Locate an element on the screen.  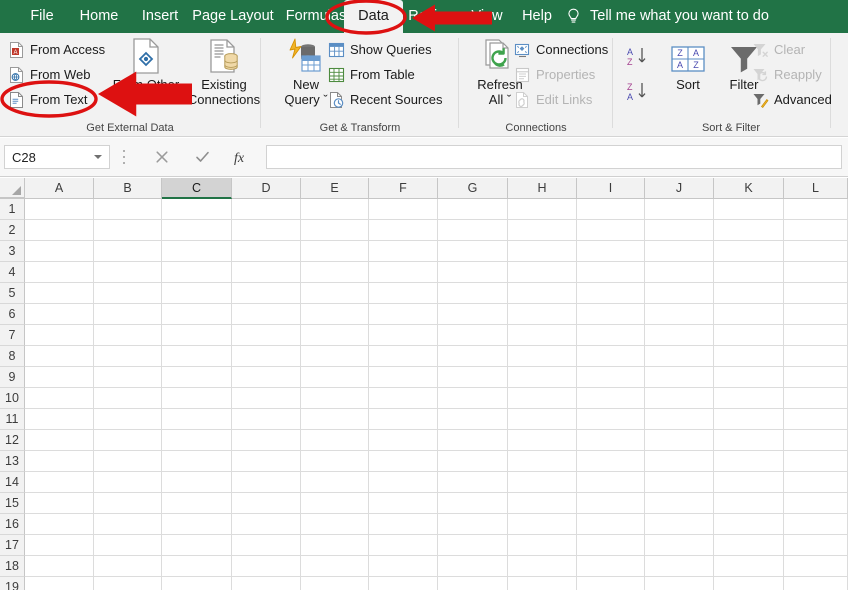
sort-desc-za-icon: ZA is located at coordinates (637, 91).